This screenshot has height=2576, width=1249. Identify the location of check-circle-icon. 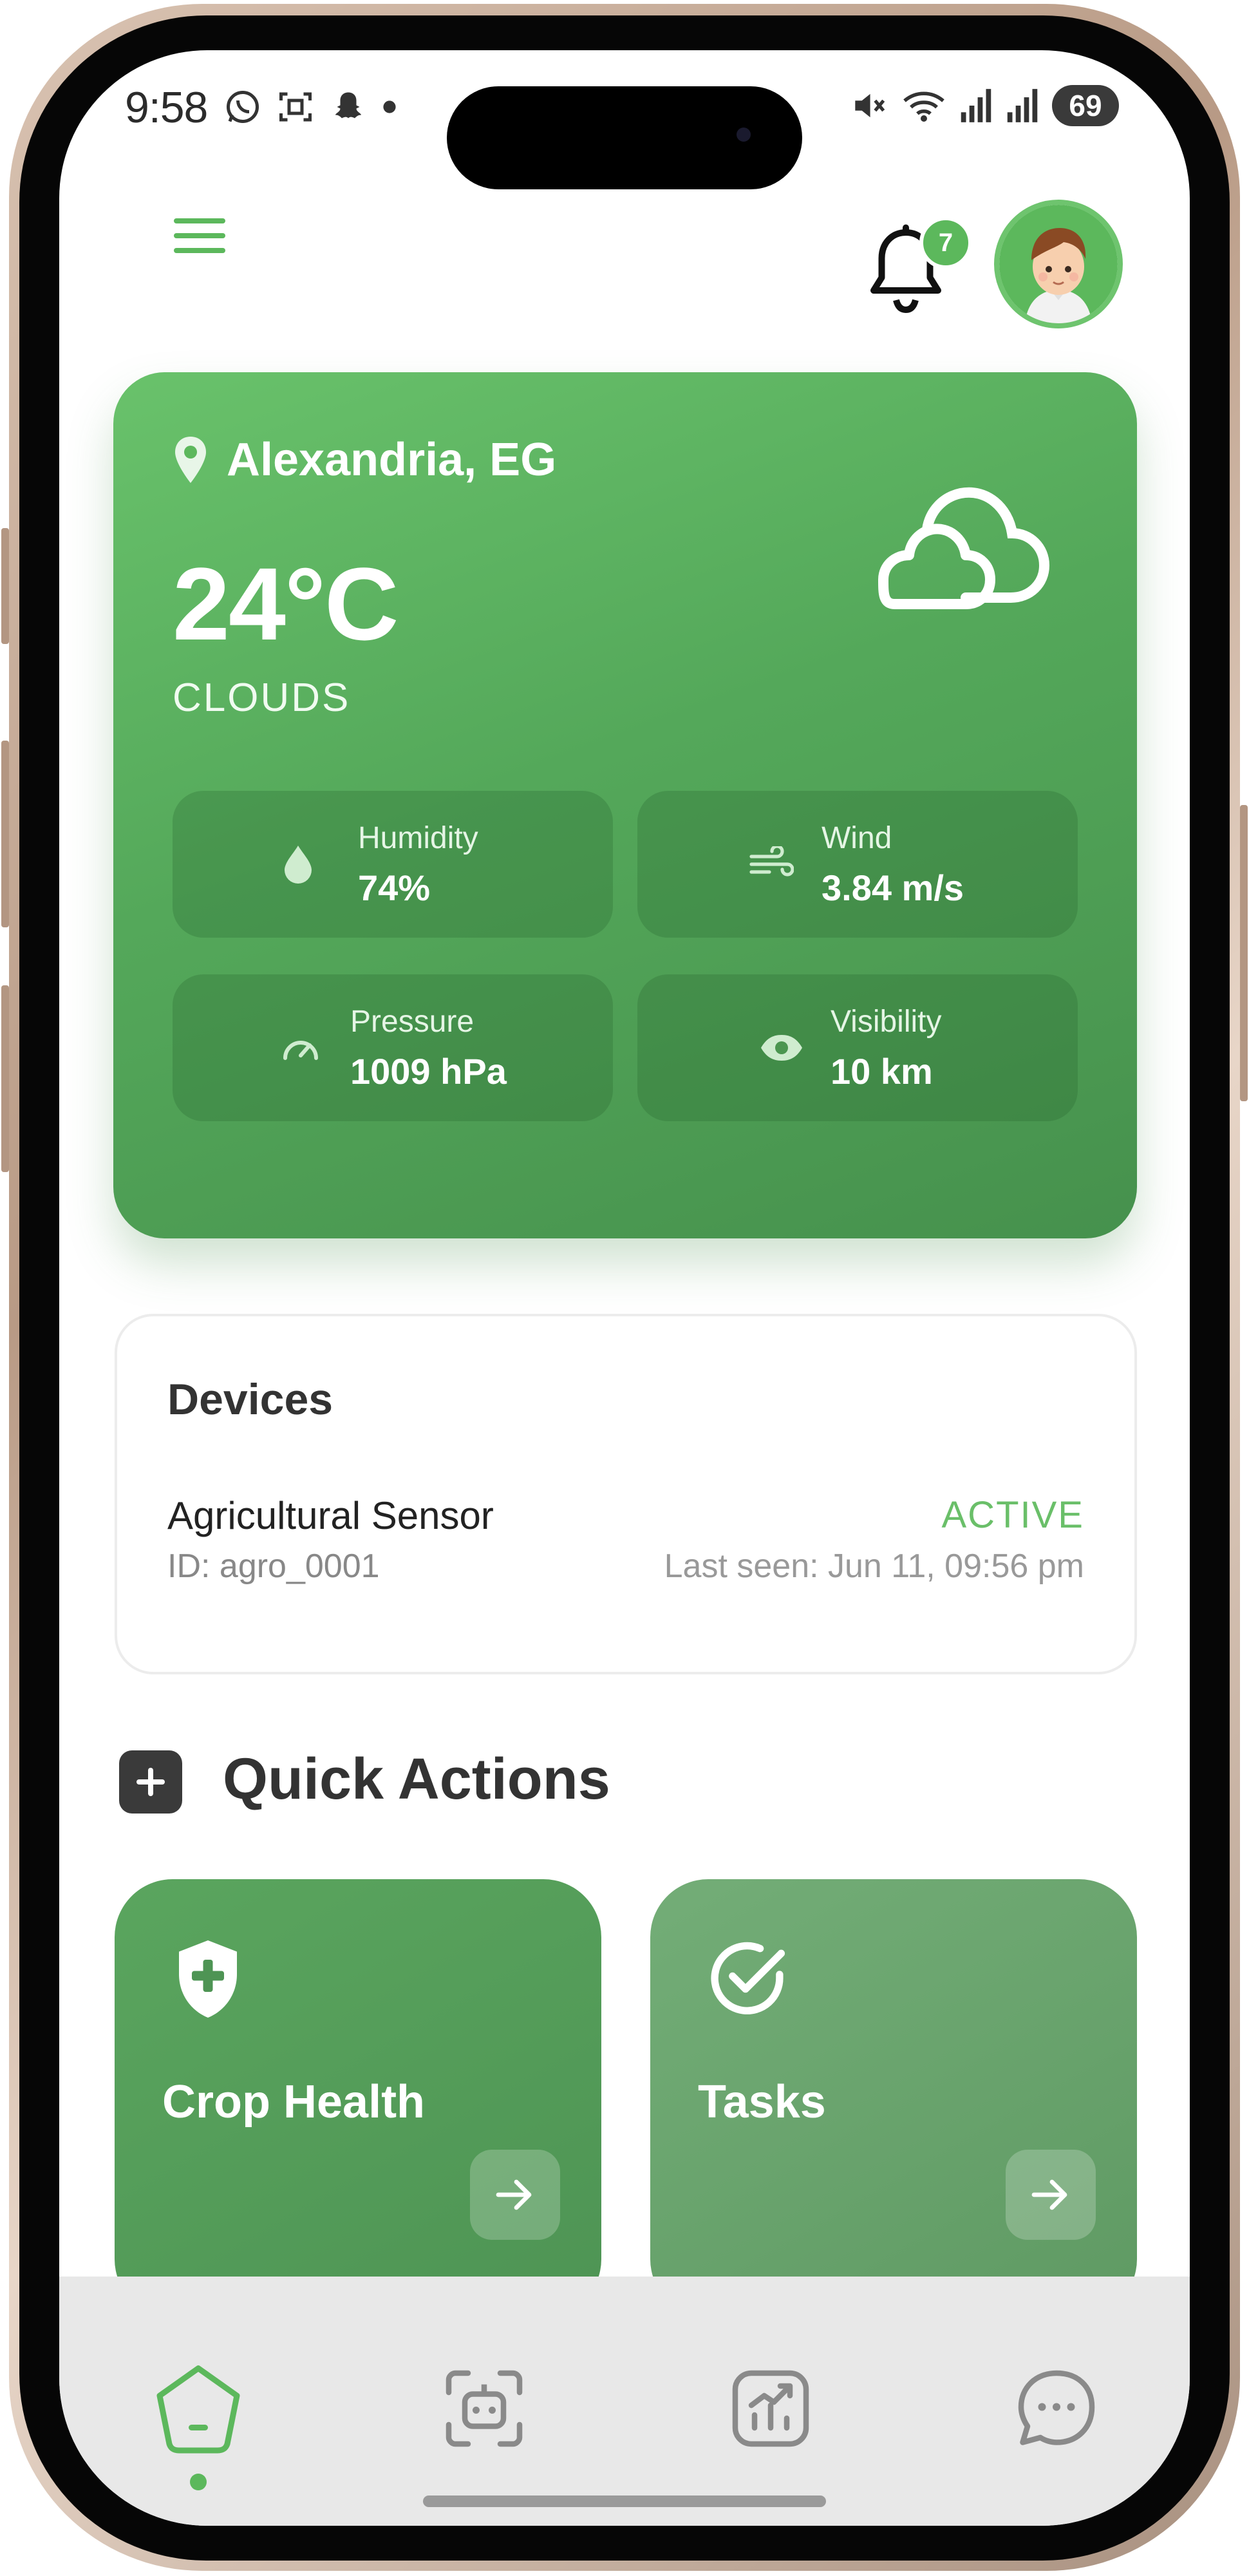
(748, 1979).